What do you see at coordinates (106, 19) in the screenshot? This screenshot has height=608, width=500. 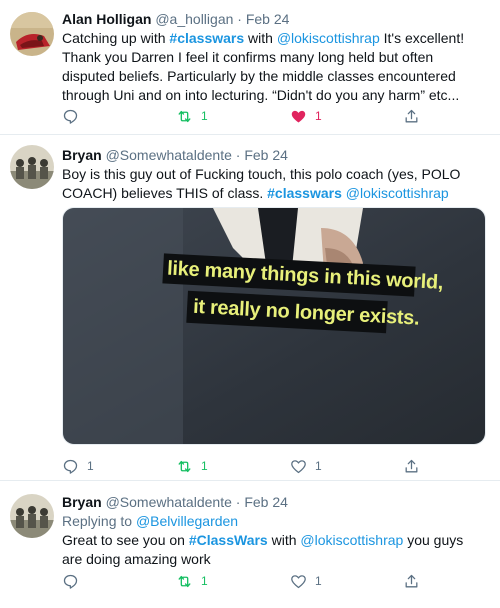 I see `display-name: Alan Holligan` at bounding box center [106, 19].